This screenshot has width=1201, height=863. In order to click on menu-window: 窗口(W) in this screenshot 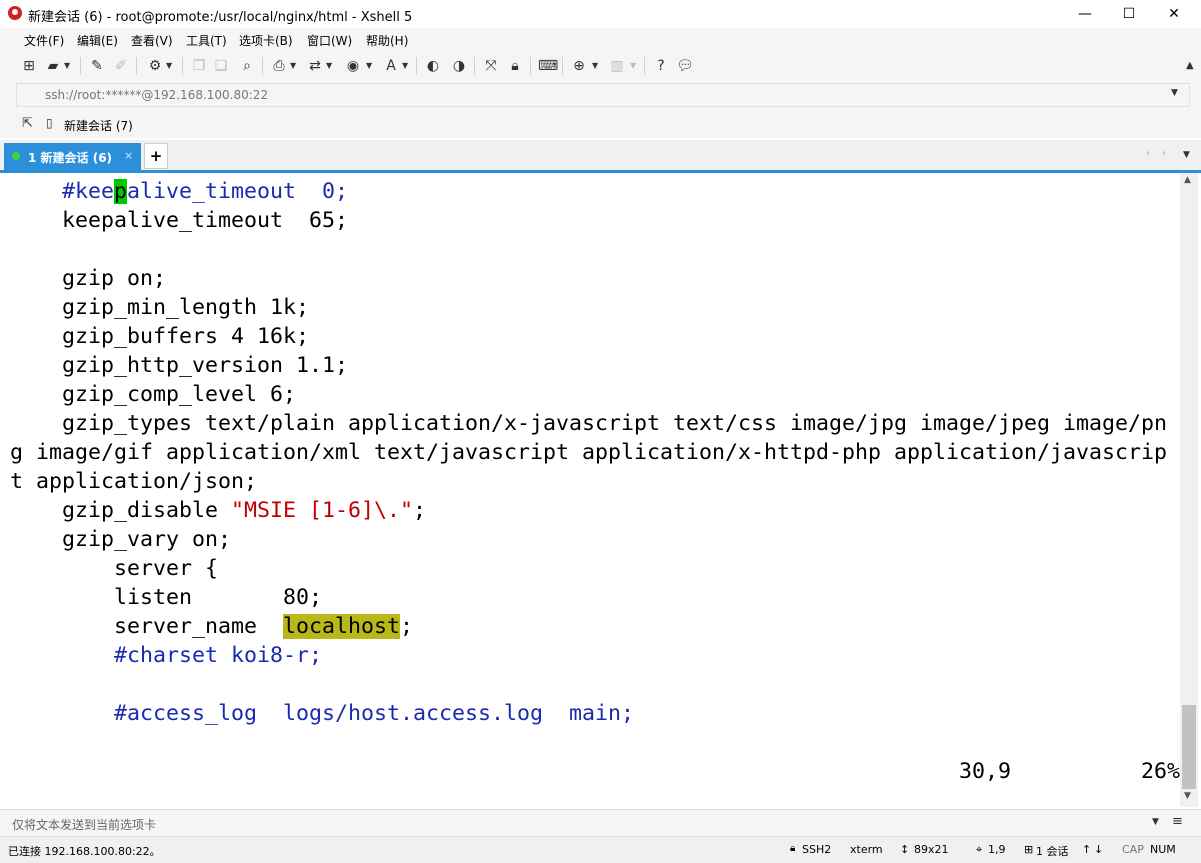, I will do `click(329, 40)`.